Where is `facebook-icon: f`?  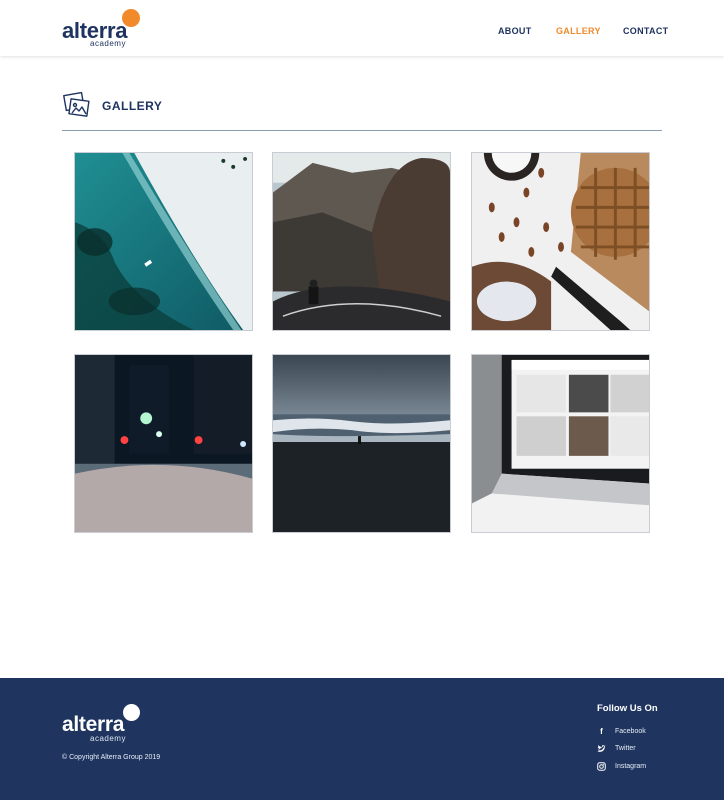 facebook-icon: f is located at coordinates (601, 731).